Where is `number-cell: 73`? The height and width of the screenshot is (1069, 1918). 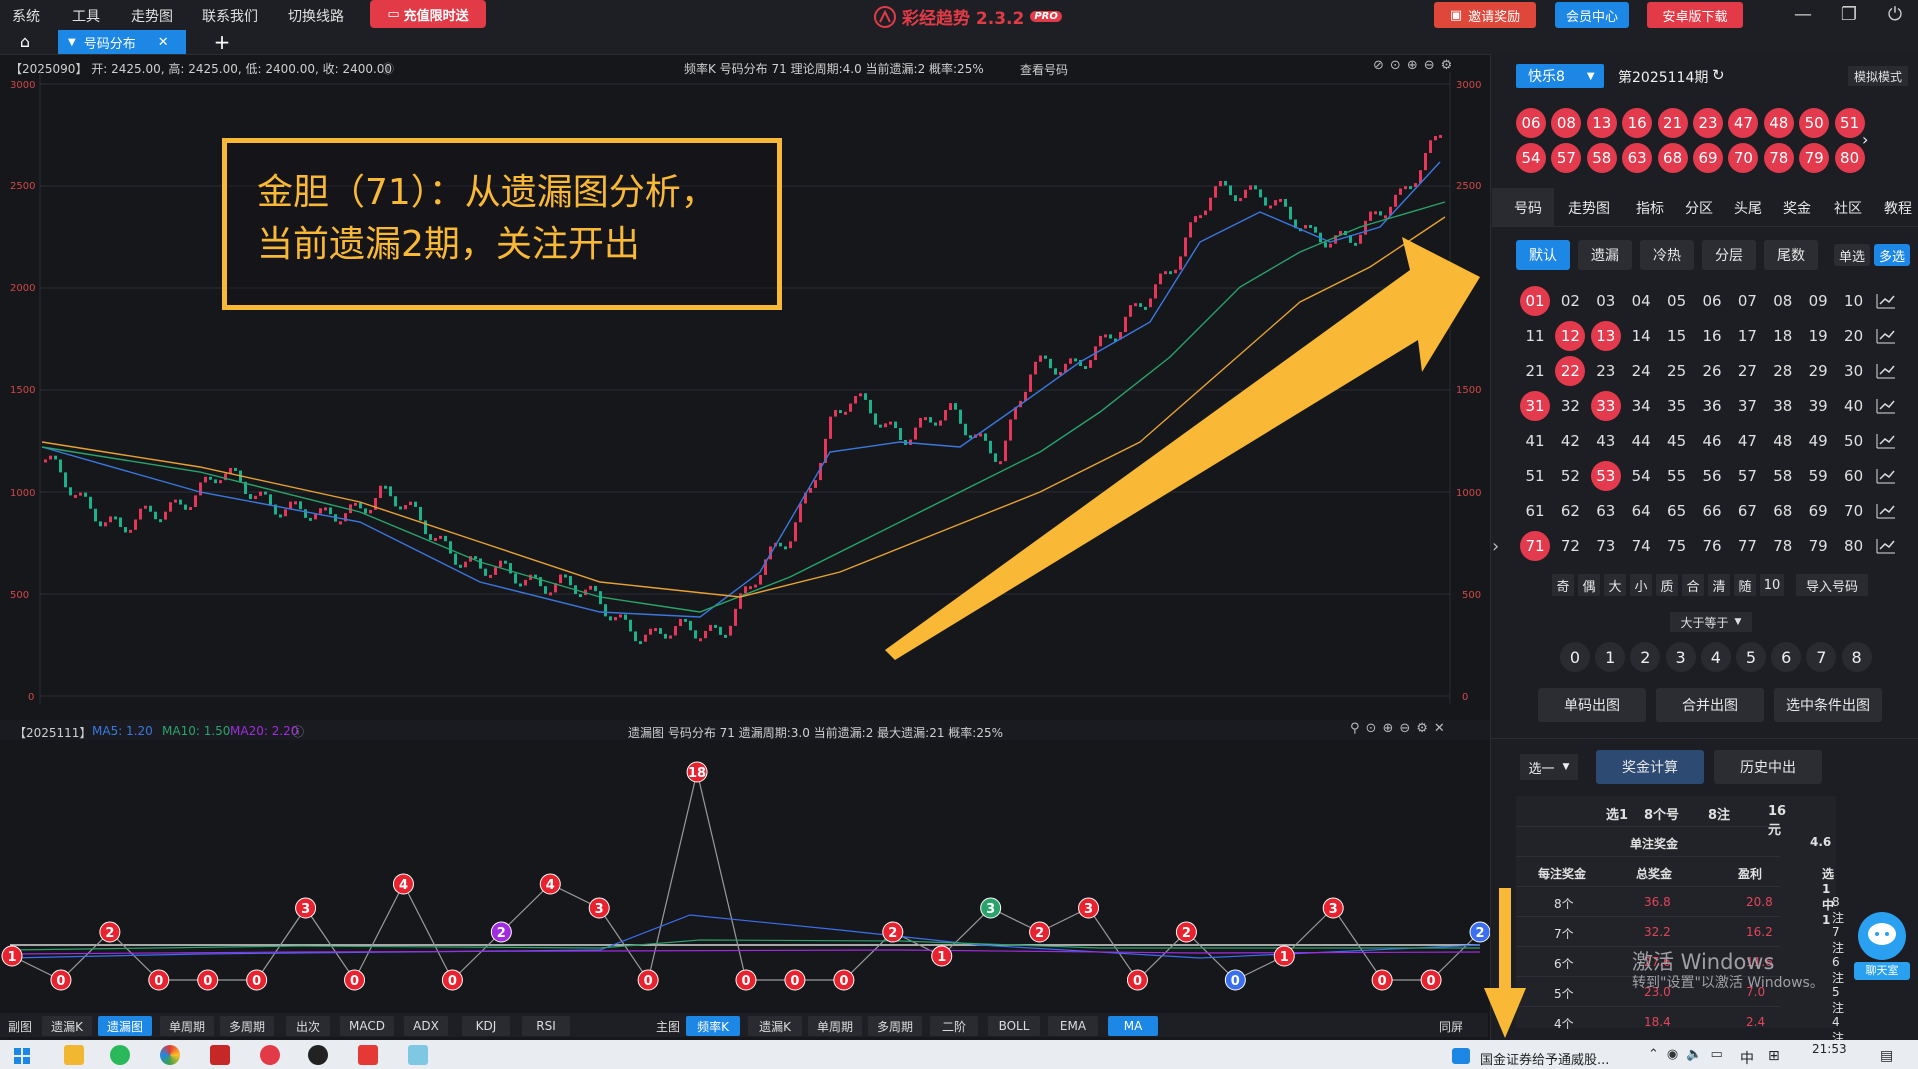
number-cell: 73 is located at coordinates (1606, 546).